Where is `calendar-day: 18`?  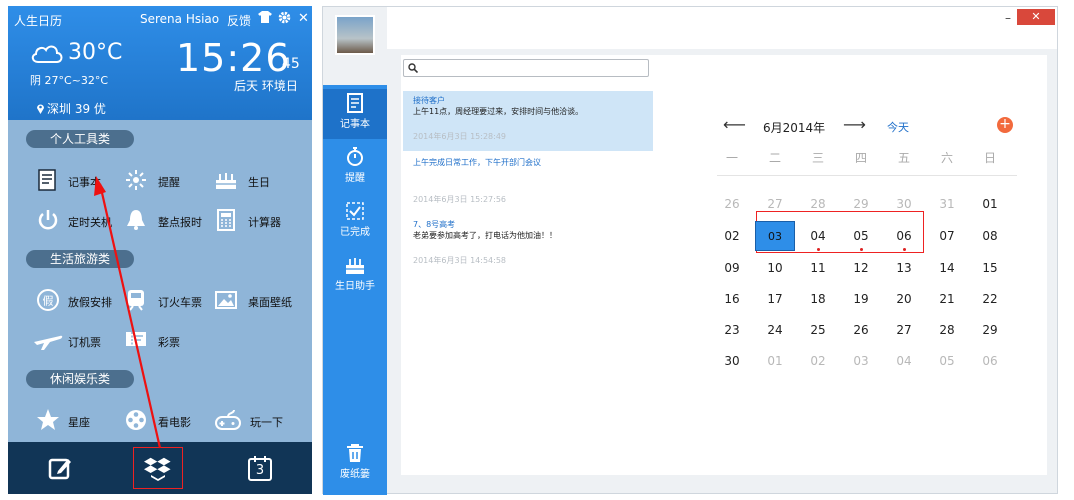
calendar-day: 18 is located at coordinates (818, 299).